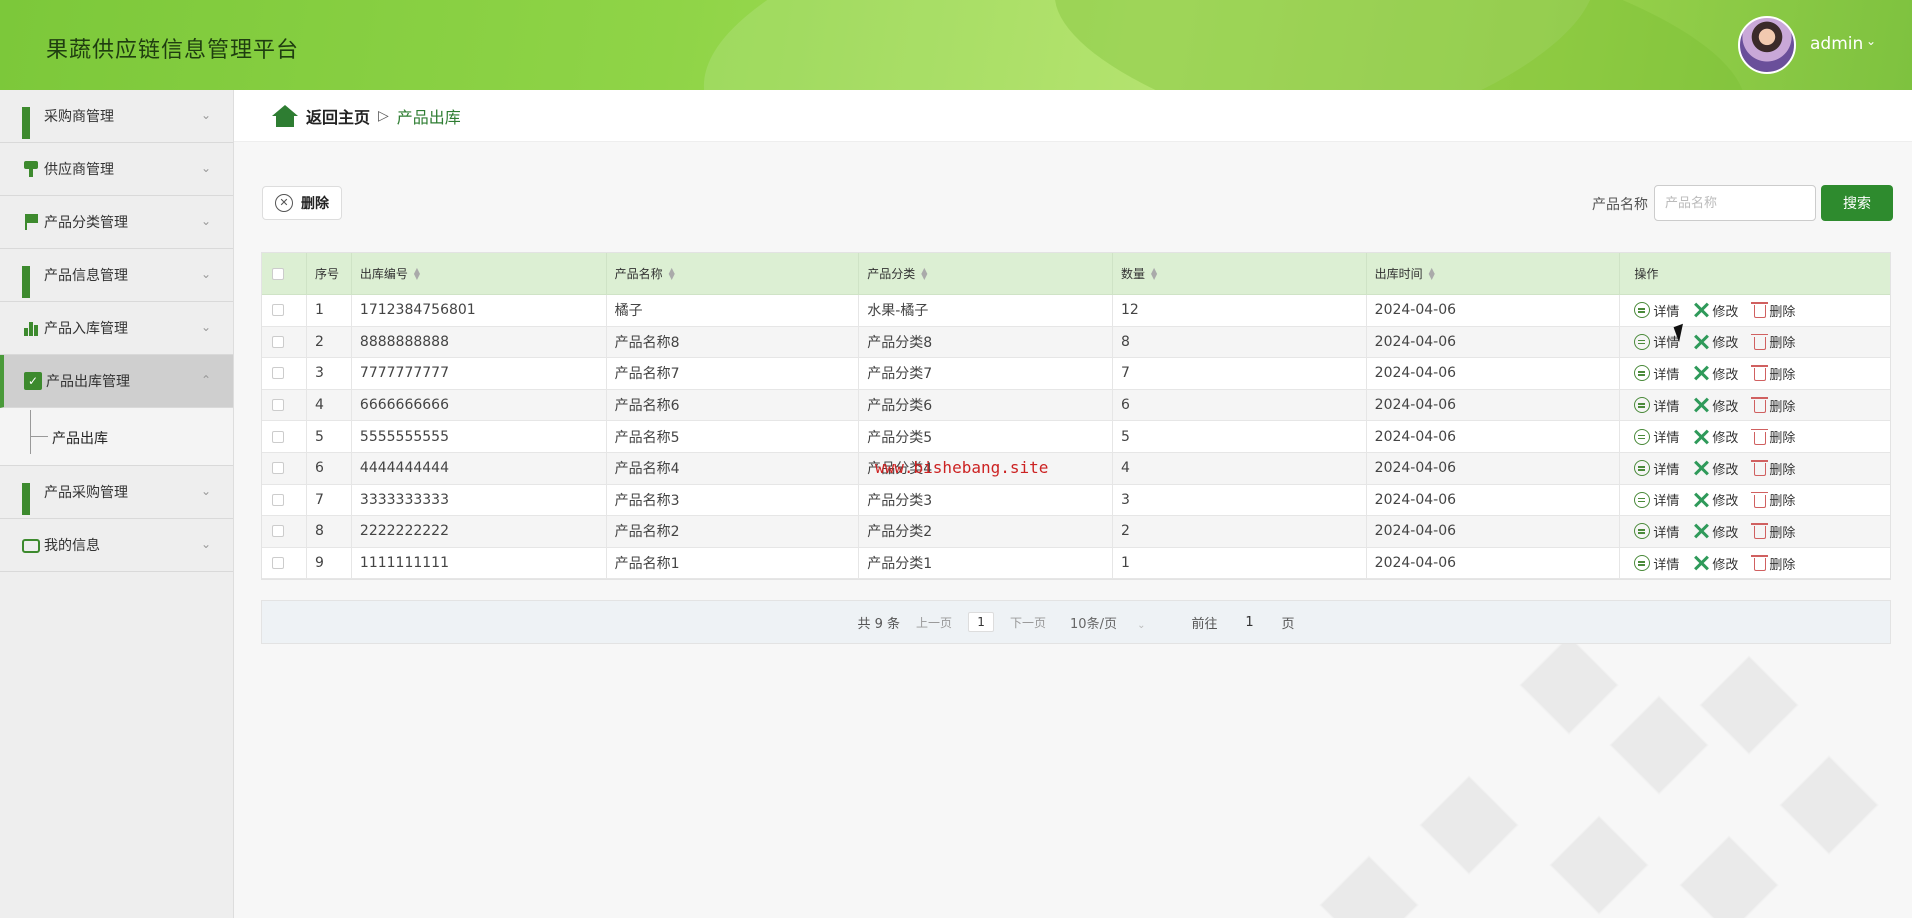  Describe the element at coordinates (733, 342) in the screenshot. I see `product-name-cell: 产品名称8` at that location.